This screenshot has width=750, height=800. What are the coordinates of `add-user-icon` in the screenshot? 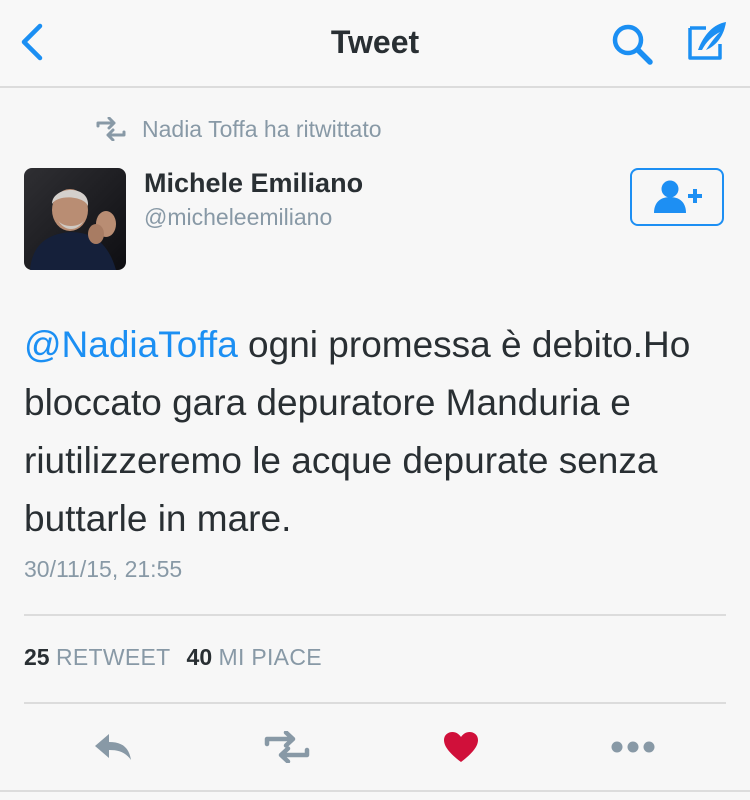 It's located at (678, 196).